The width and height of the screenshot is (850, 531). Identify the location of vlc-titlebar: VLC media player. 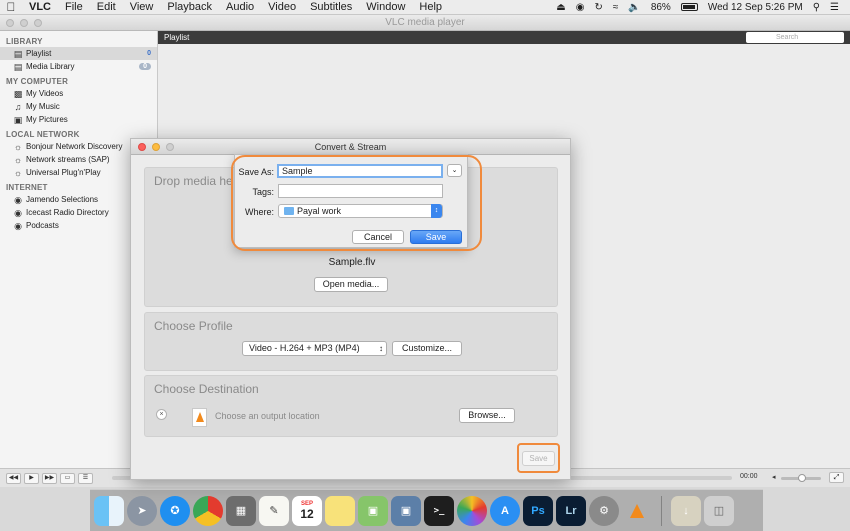
(425, 23).